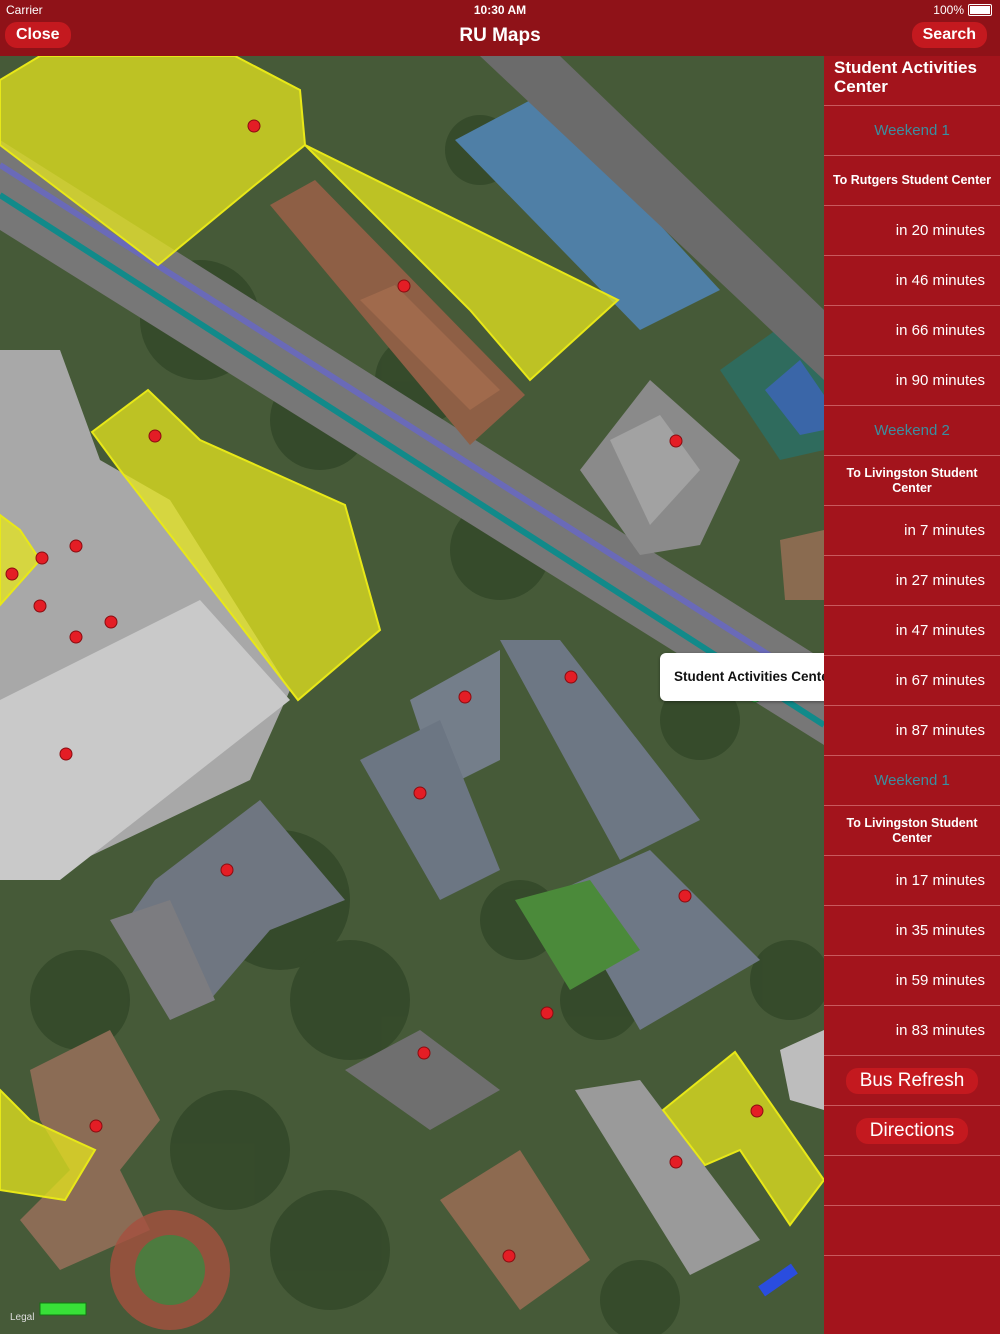 Image resolution: width=1000 pixels, height=1334 pixels. I want to click on battery-indicator: 100%, so click(962, 10).